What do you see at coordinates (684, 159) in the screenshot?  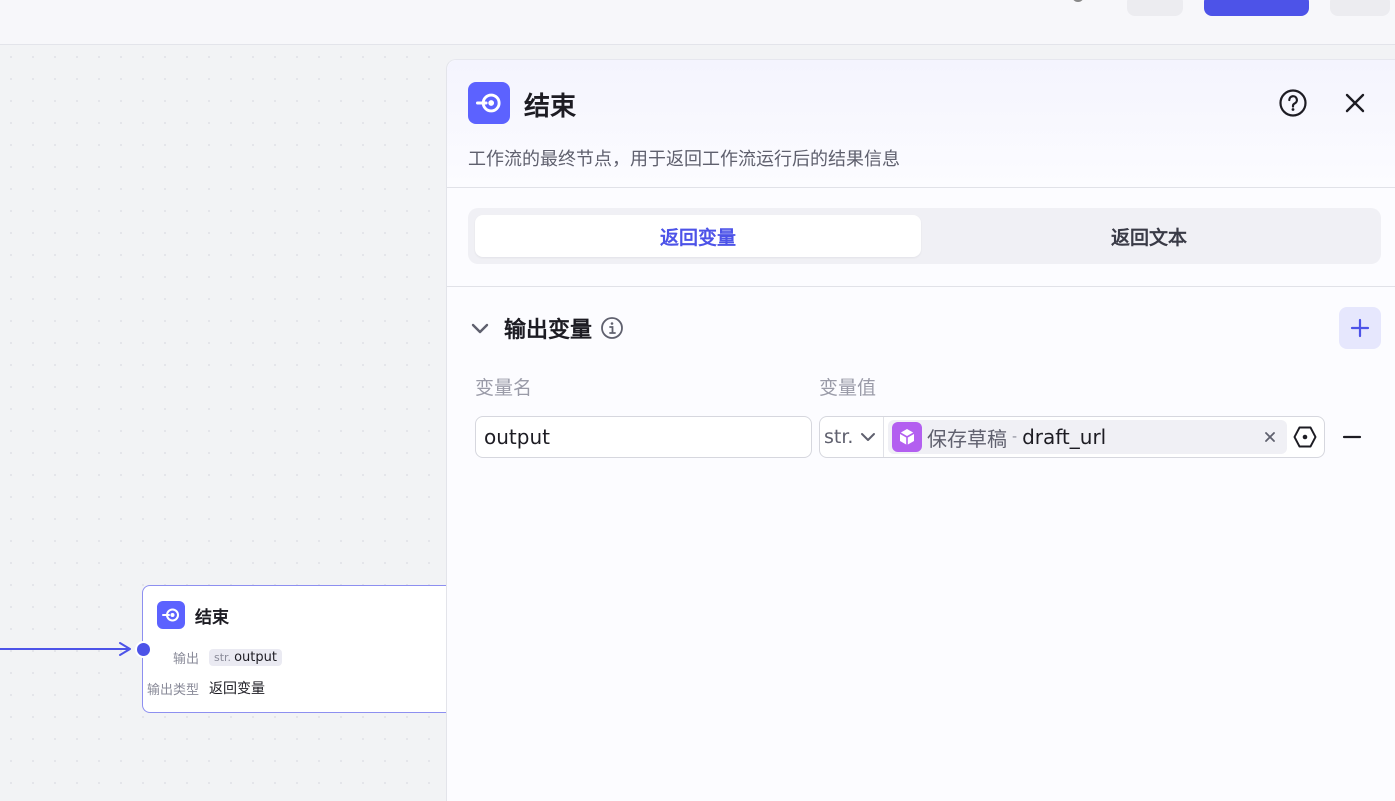 I see `panel-description: 工作流的最终节点，用于返回工作流运行后的结果信息` at bounding box center [684, 159].